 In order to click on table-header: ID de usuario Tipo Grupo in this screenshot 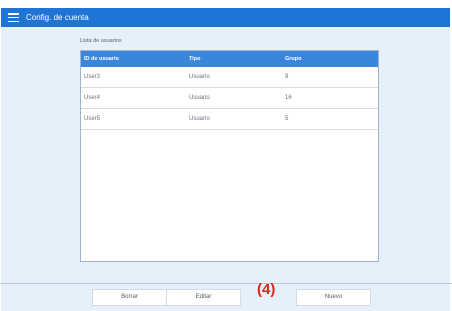, I will do `click(229, 59)`.